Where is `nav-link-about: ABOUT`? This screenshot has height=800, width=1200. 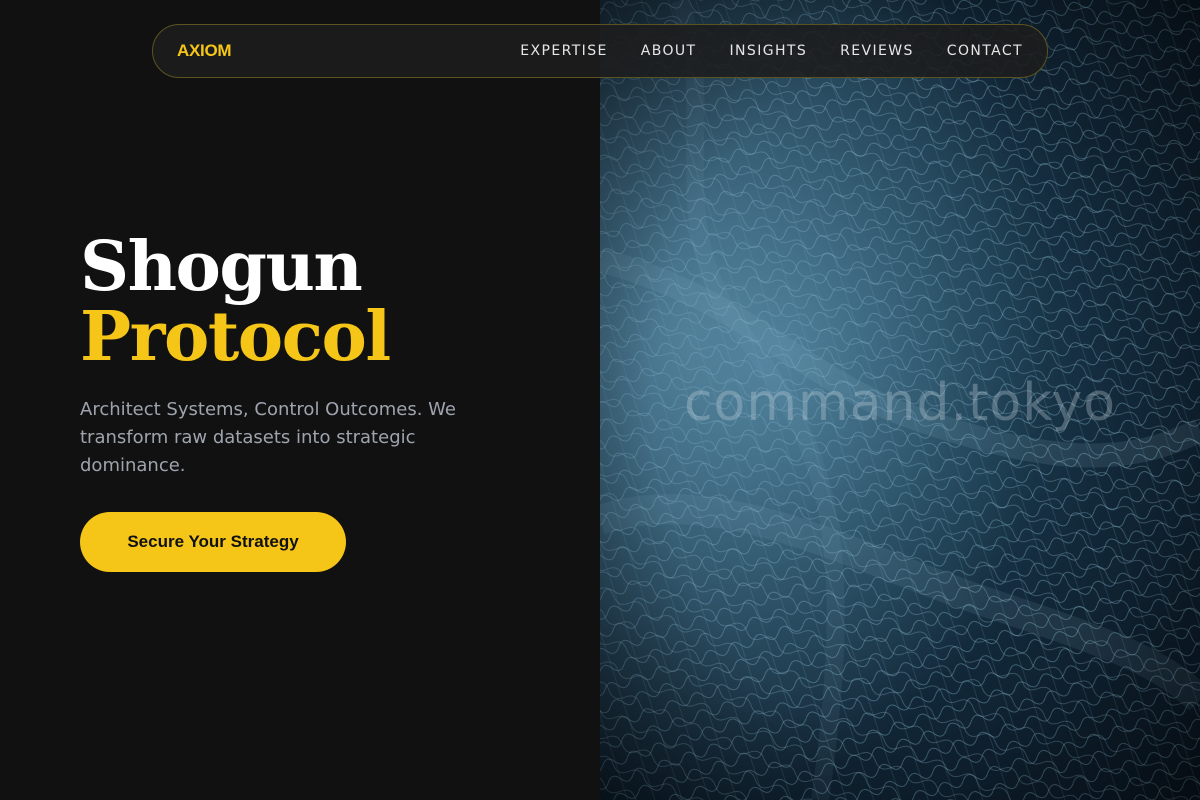
nav-link-about: ABOUT is located at coordinates (669, 51).